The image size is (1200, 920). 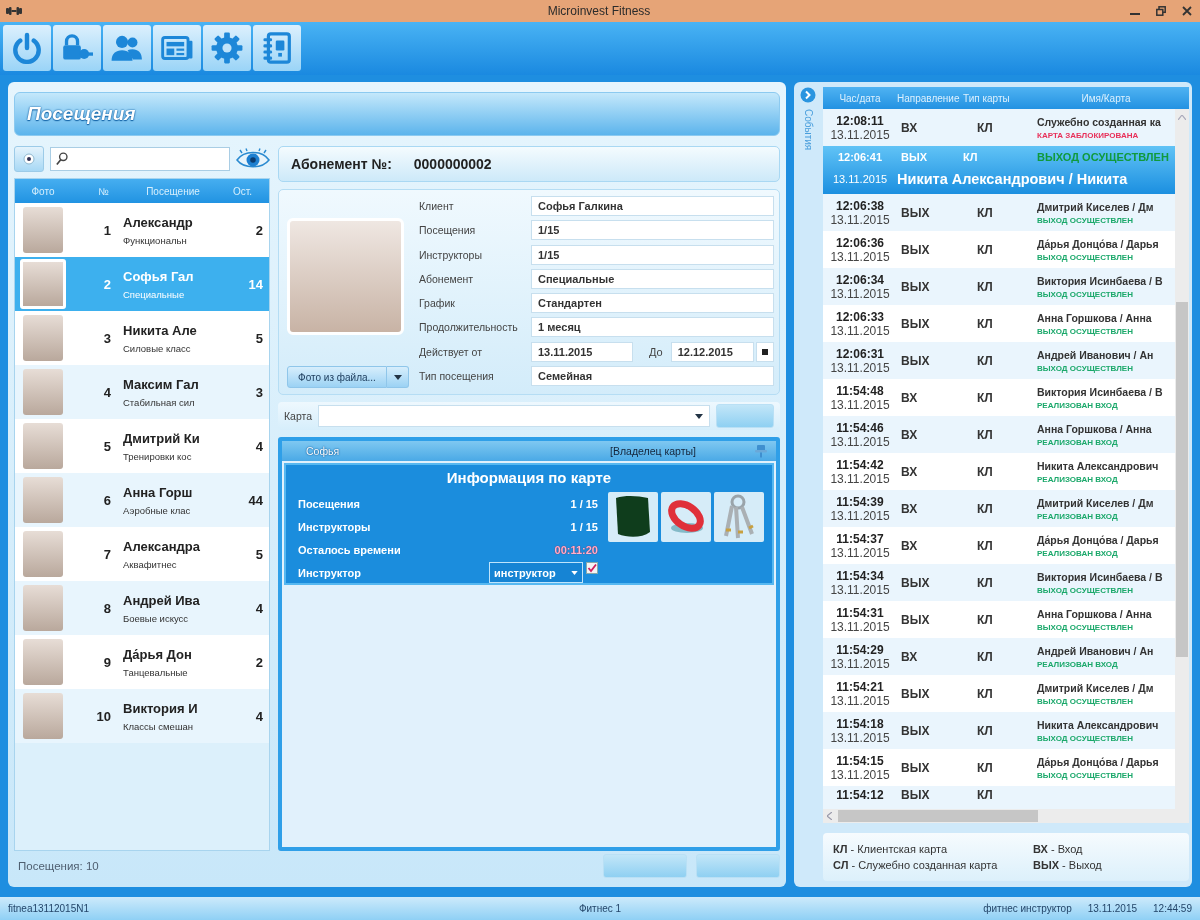 I want to click on power-button, so click(x=27, y=48).